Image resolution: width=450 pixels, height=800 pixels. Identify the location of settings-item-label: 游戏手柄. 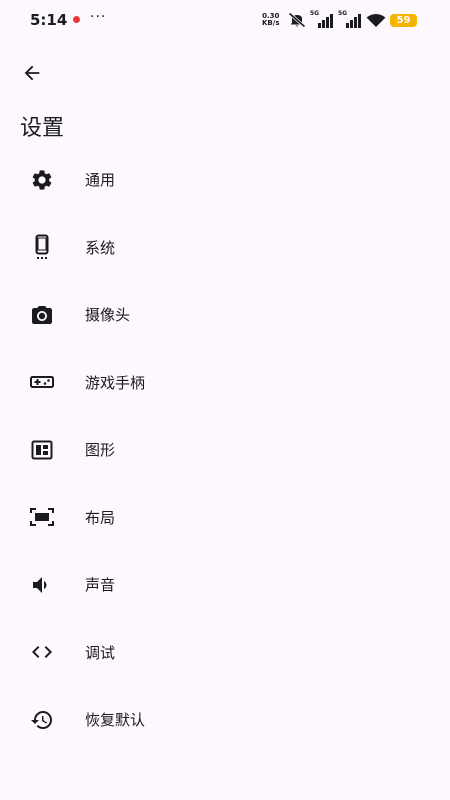
(115, 382).